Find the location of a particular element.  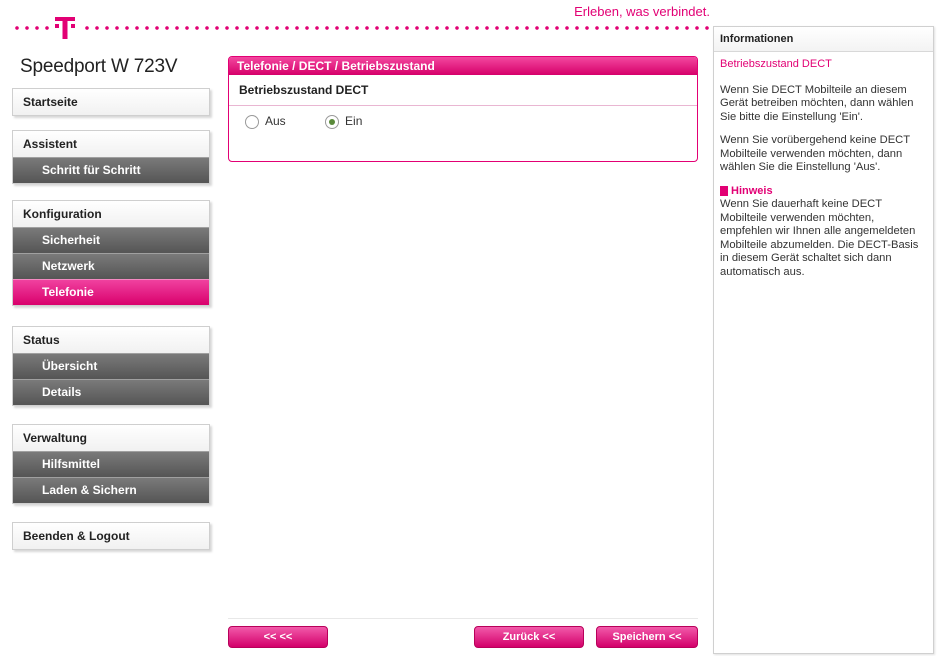

nav-konfiguration: Konfiguration is located at coordinates (111, 214).